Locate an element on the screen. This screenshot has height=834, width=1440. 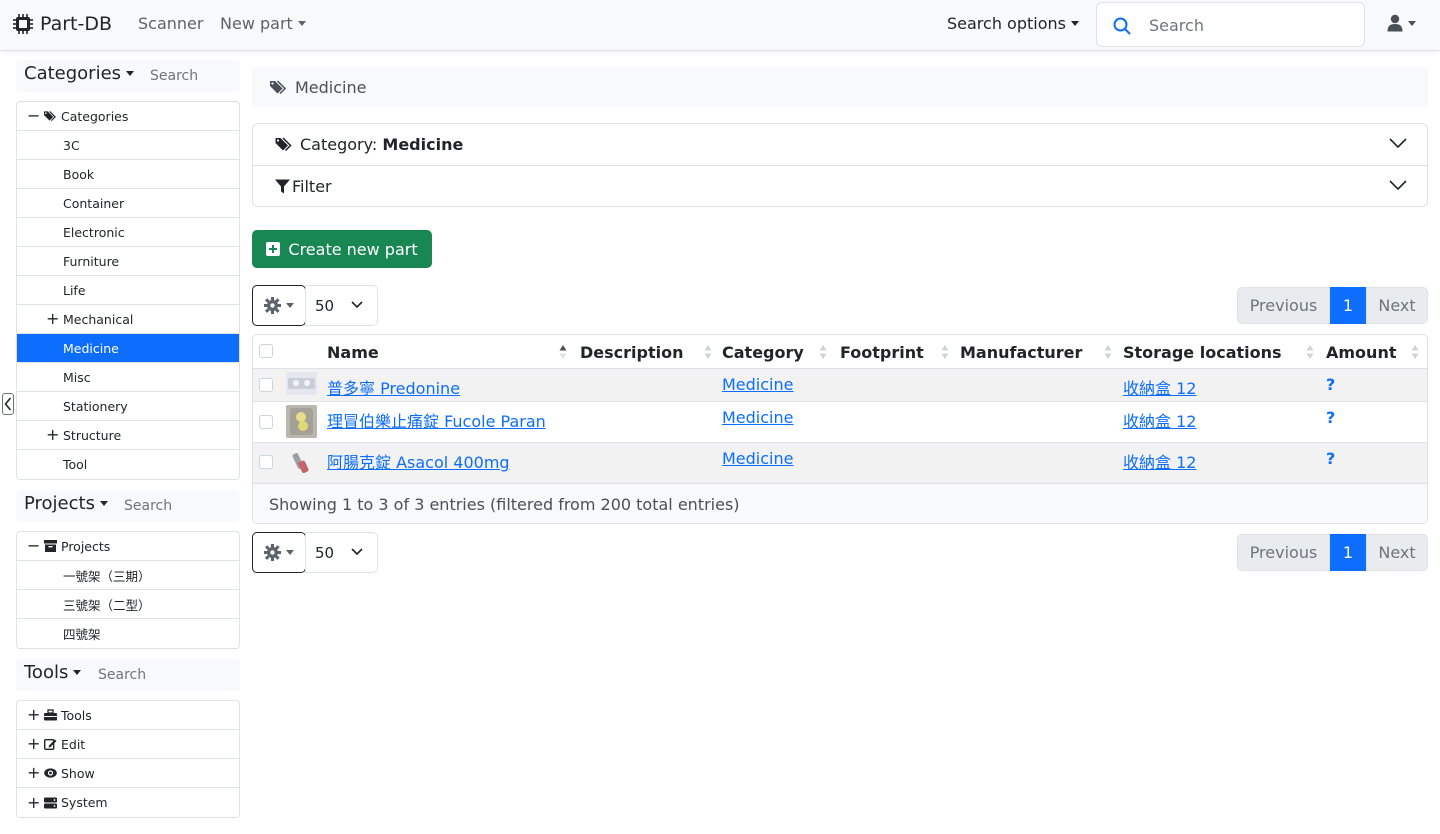
tree-item-label: Medicine is located at coordinates (91, 348).